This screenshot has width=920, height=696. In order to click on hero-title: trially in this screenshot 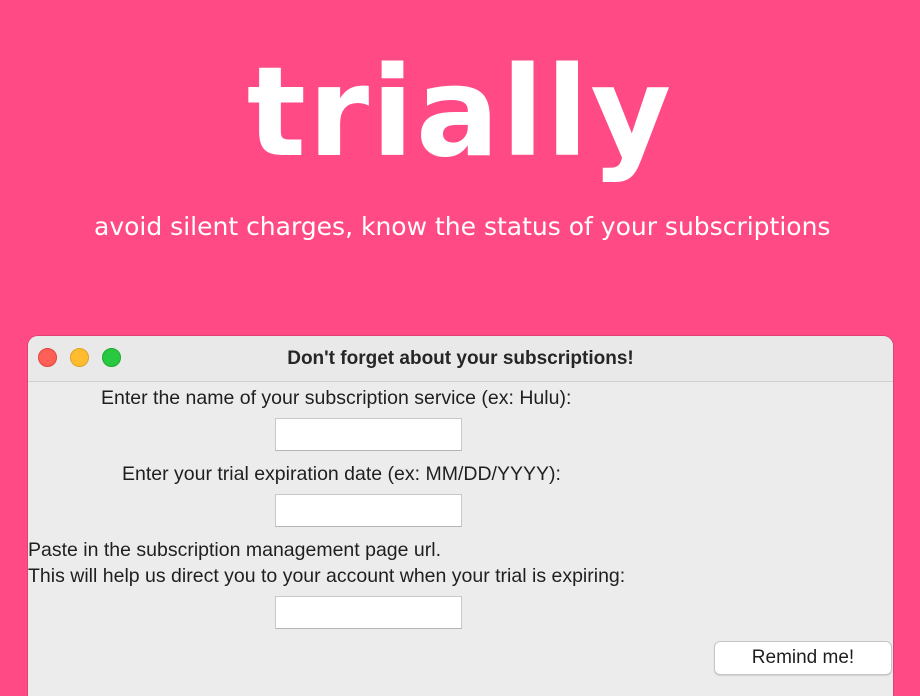, I will do `click(460, 113)`.